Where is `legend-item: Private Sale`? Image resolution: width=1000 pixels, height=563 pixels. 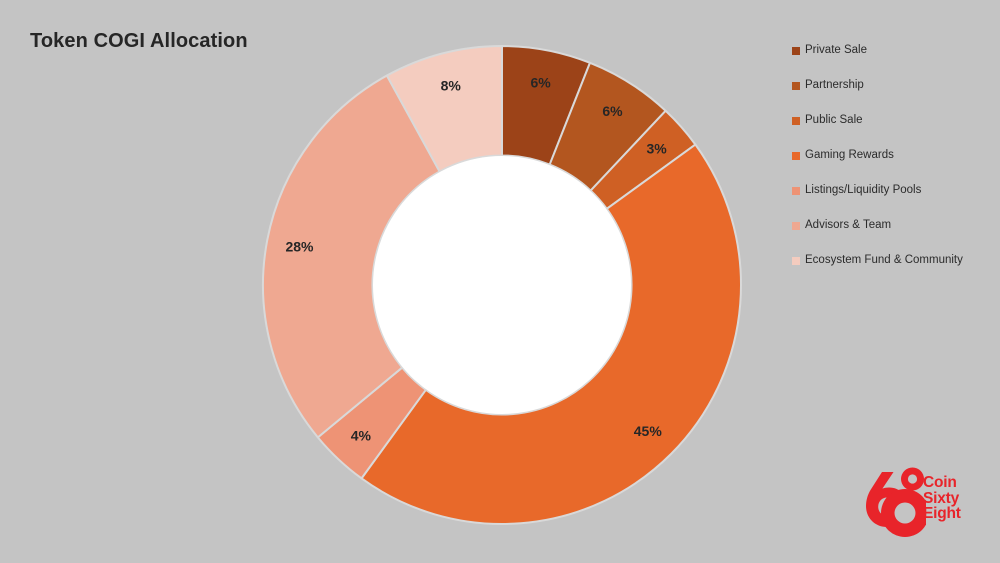
legend-item: Private Sale is located at coordinates (892, 50).